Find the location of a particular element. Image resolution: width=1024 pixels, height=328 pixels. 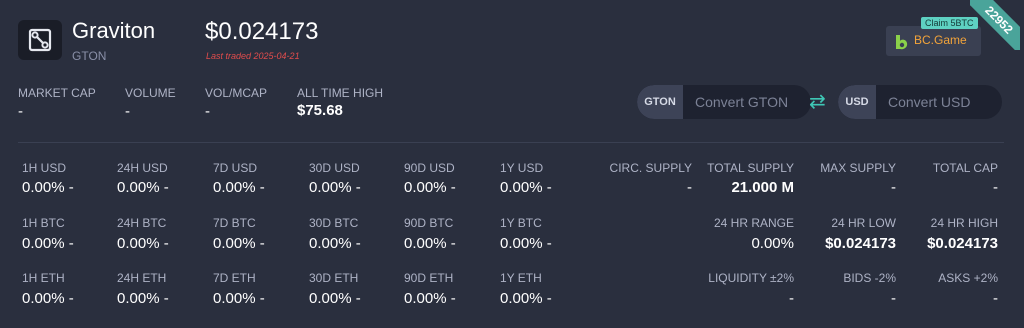

ad-brand-text: BC.Game is located at coordinates (940, 40).